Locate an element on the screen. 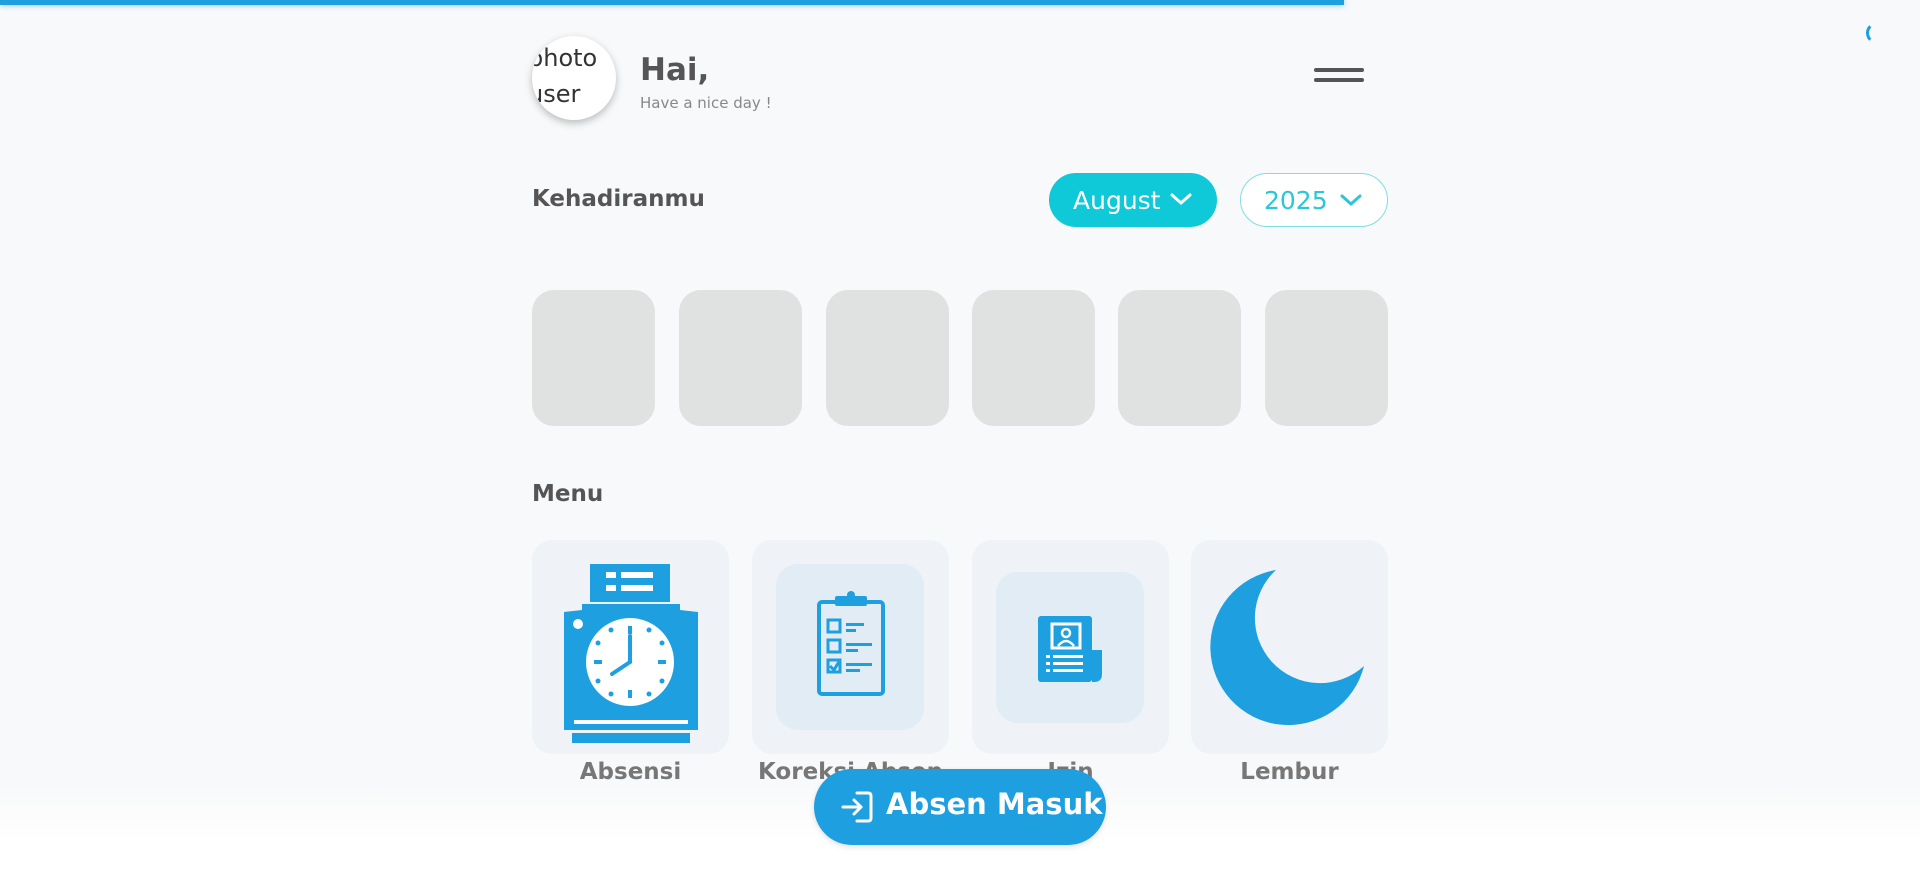 The height and width of the screenshot is (880, 1920). menu-item-lembur: Lembur is located at coordinates (1289, 662).